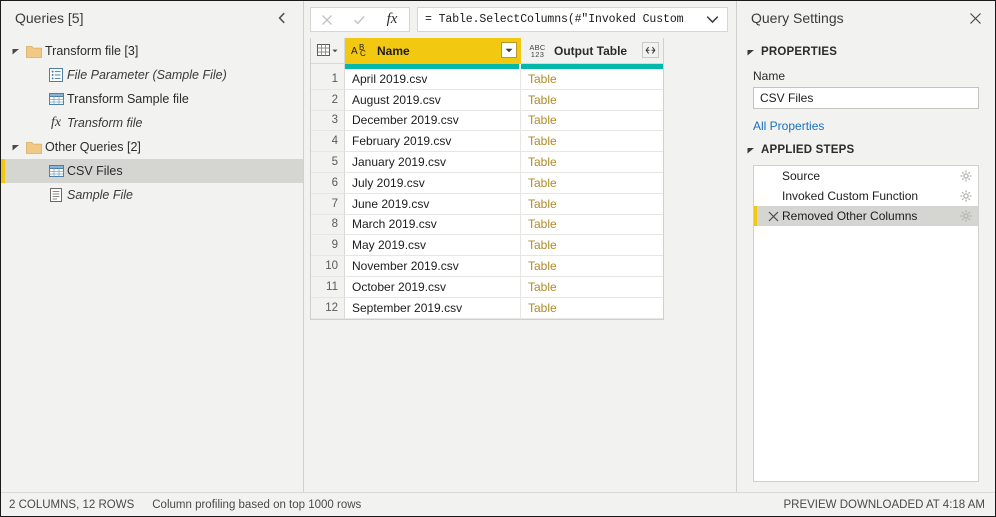  What do you see at coordinates (56, 195) in the screenshot?
I see `document-icon` at bounding box center [56, 195].